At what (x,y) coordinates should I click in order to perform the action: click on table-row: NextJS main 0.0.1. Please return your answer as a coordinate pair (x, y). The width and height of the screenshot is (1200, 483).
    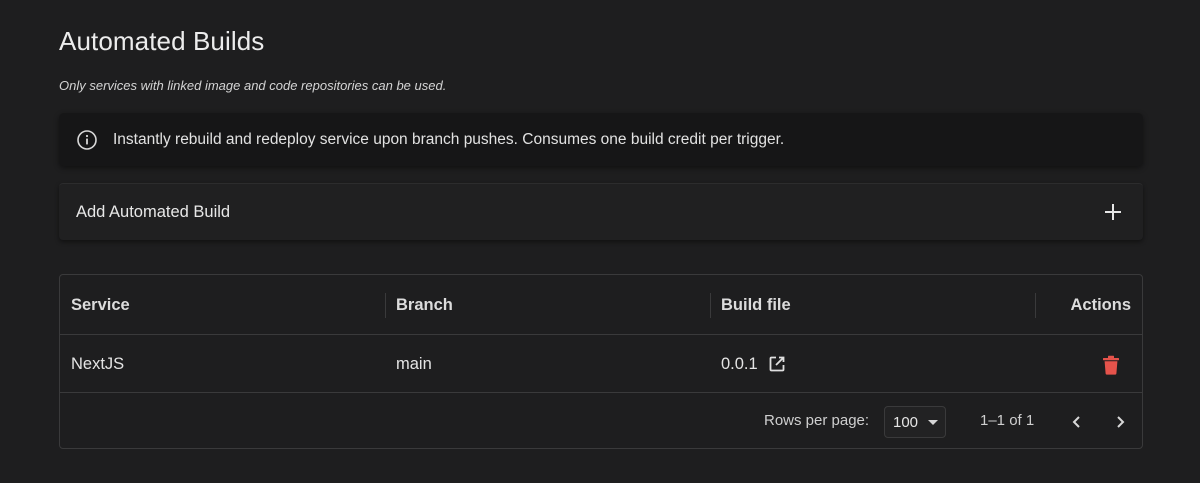
    Looking at the image, I should click on (601, 364).